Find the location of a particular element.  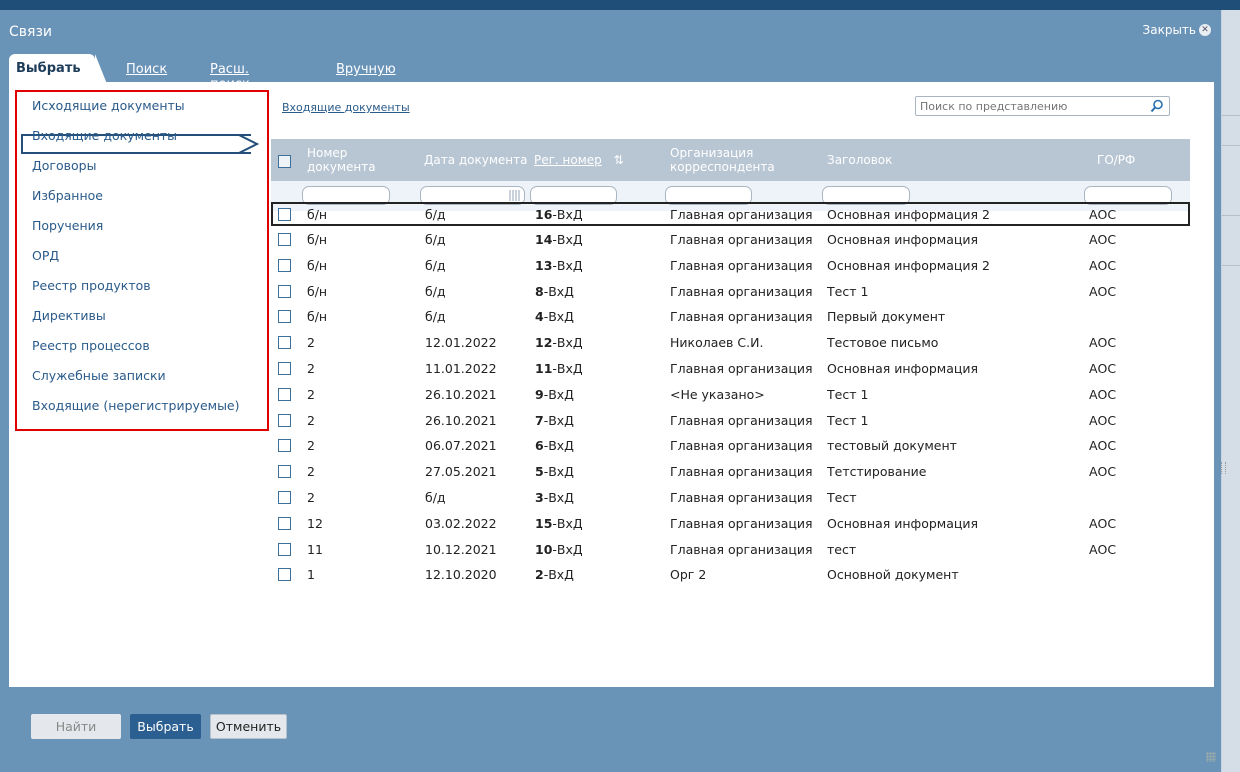

reg-number-sort-link: Рег. номер is located at coordinates (568, 160).